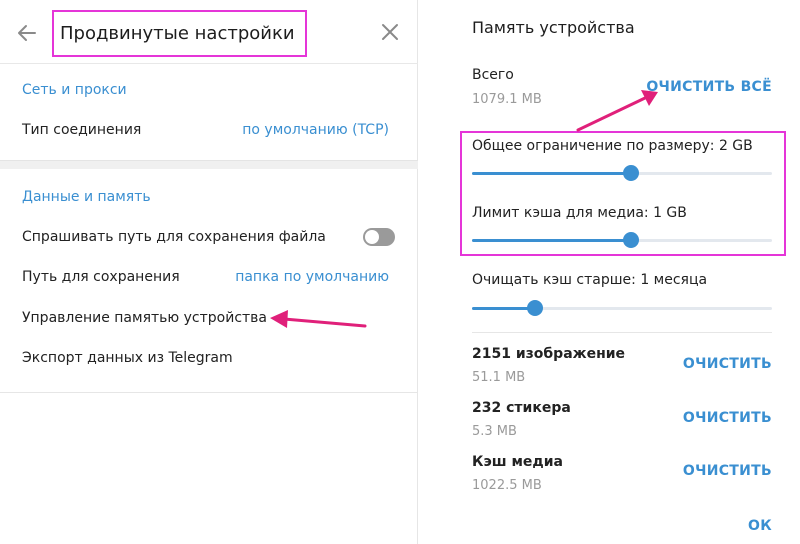 This screenshot has height=544, width=800. Describe the element at coordinates (493, 75) in the screenshot. I see `total-label: Всего` at that location.